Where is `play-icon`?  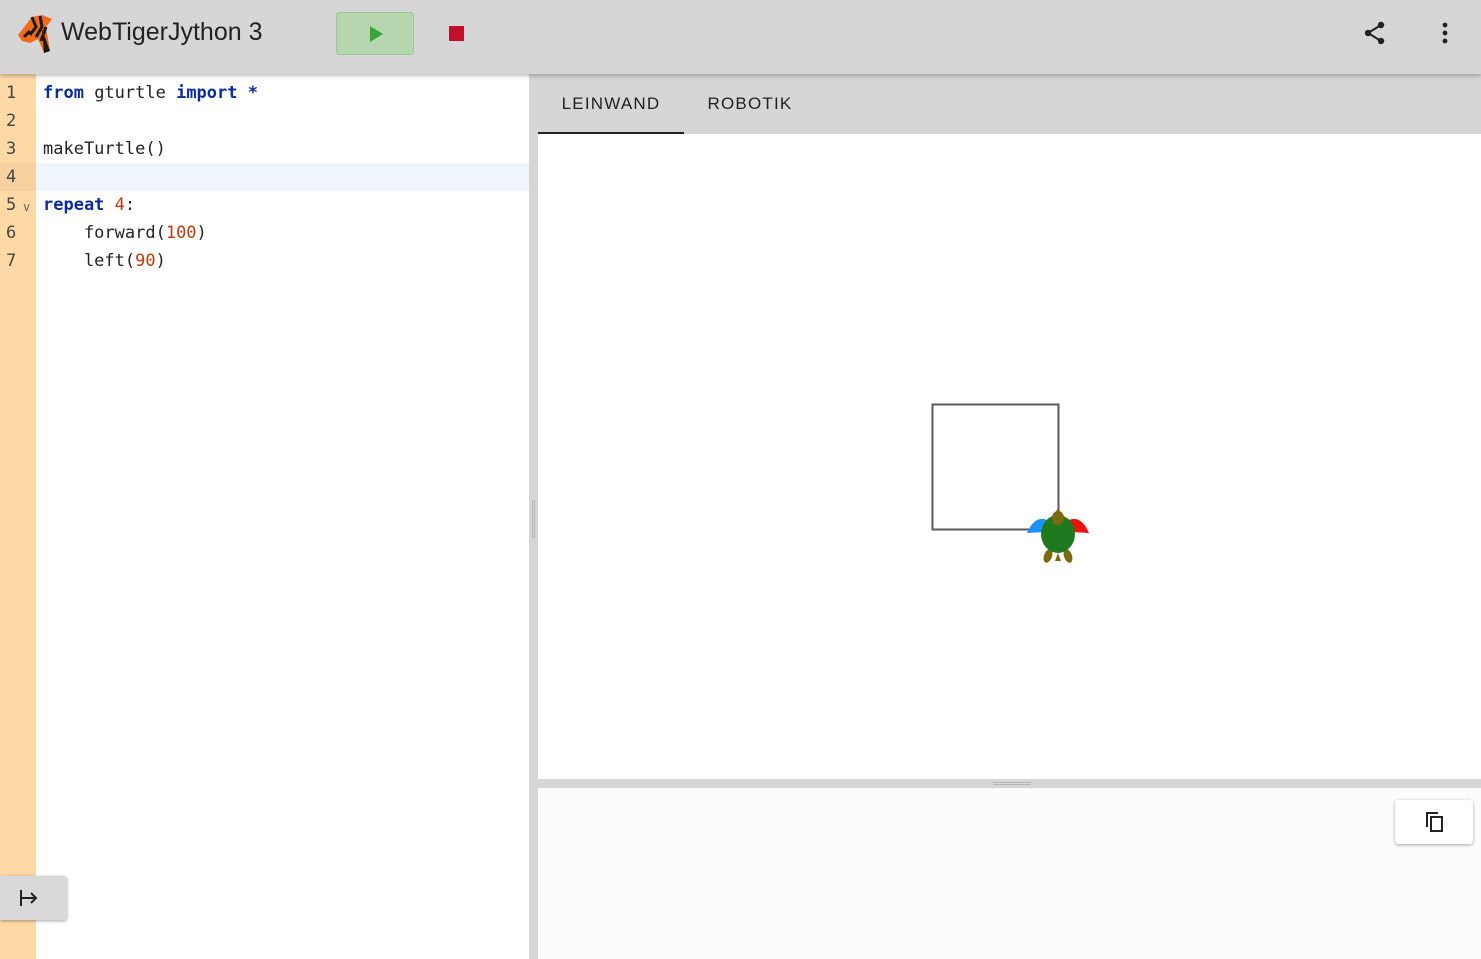 play-icon is located at coordinates (376, 34).